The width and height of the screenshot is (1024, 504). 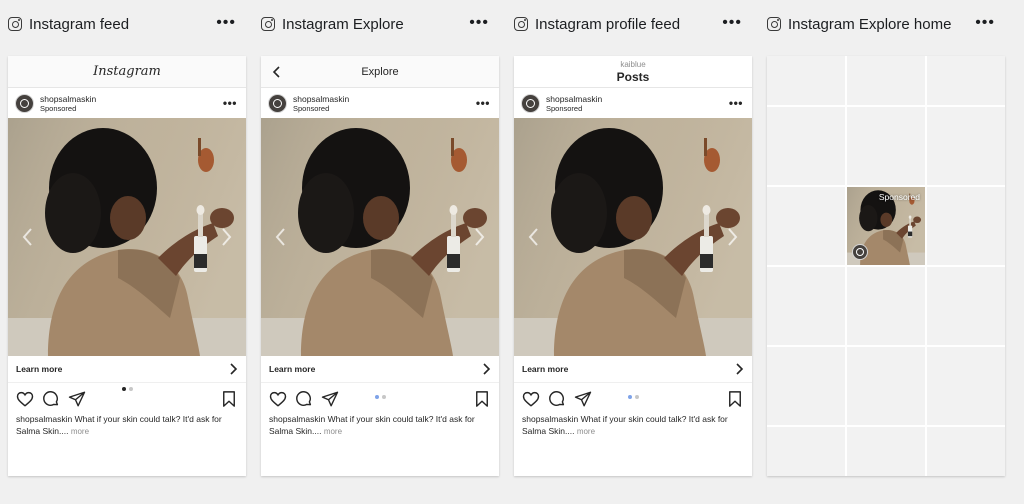 I want to click on placement-title: Instagram profile feed, so click(x=608, y=24).